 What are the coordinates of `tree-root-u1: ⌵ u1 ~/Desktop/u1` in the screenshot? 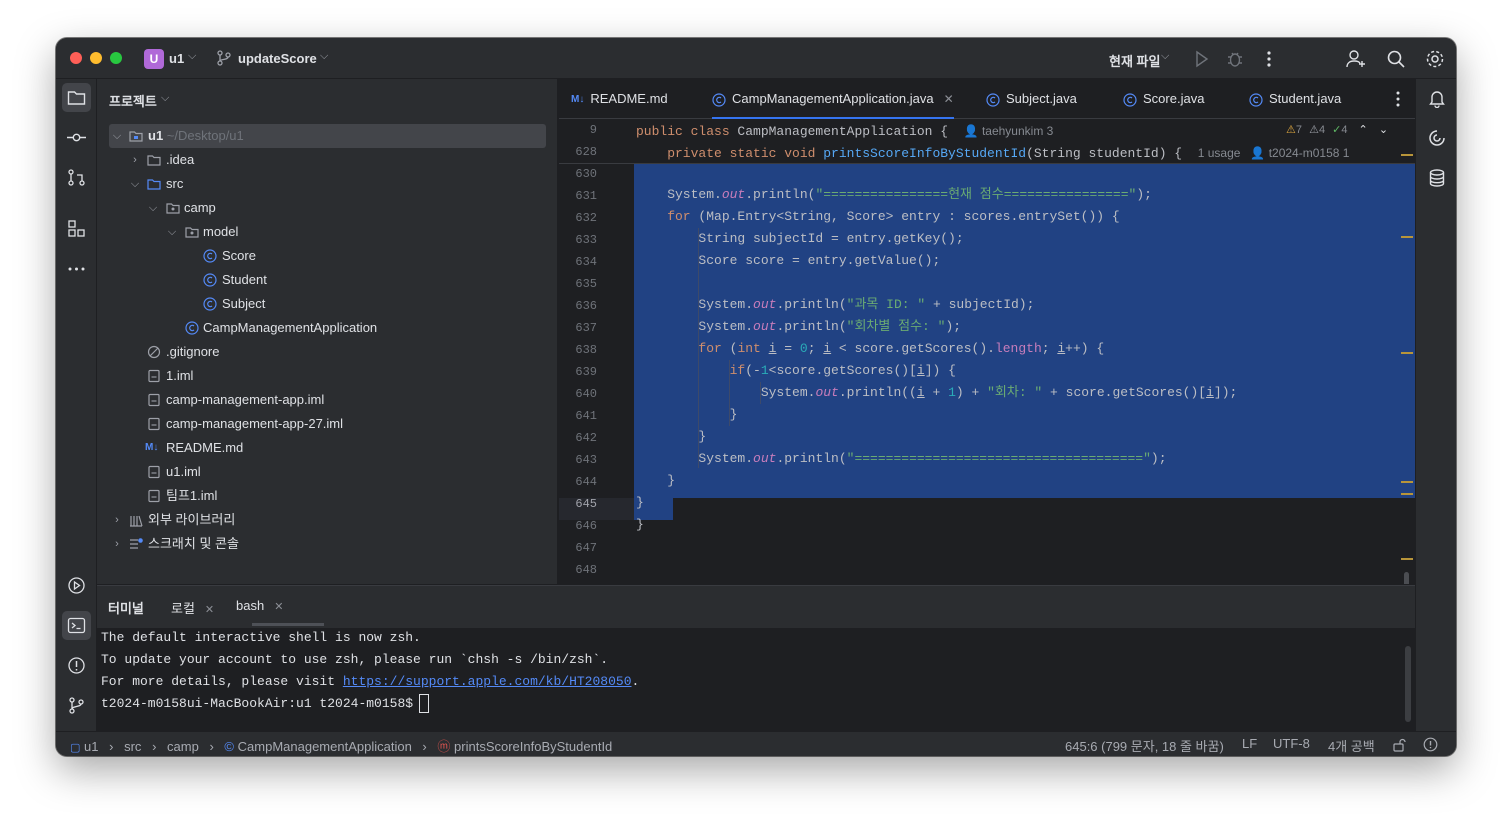 It's located at (327, 136).